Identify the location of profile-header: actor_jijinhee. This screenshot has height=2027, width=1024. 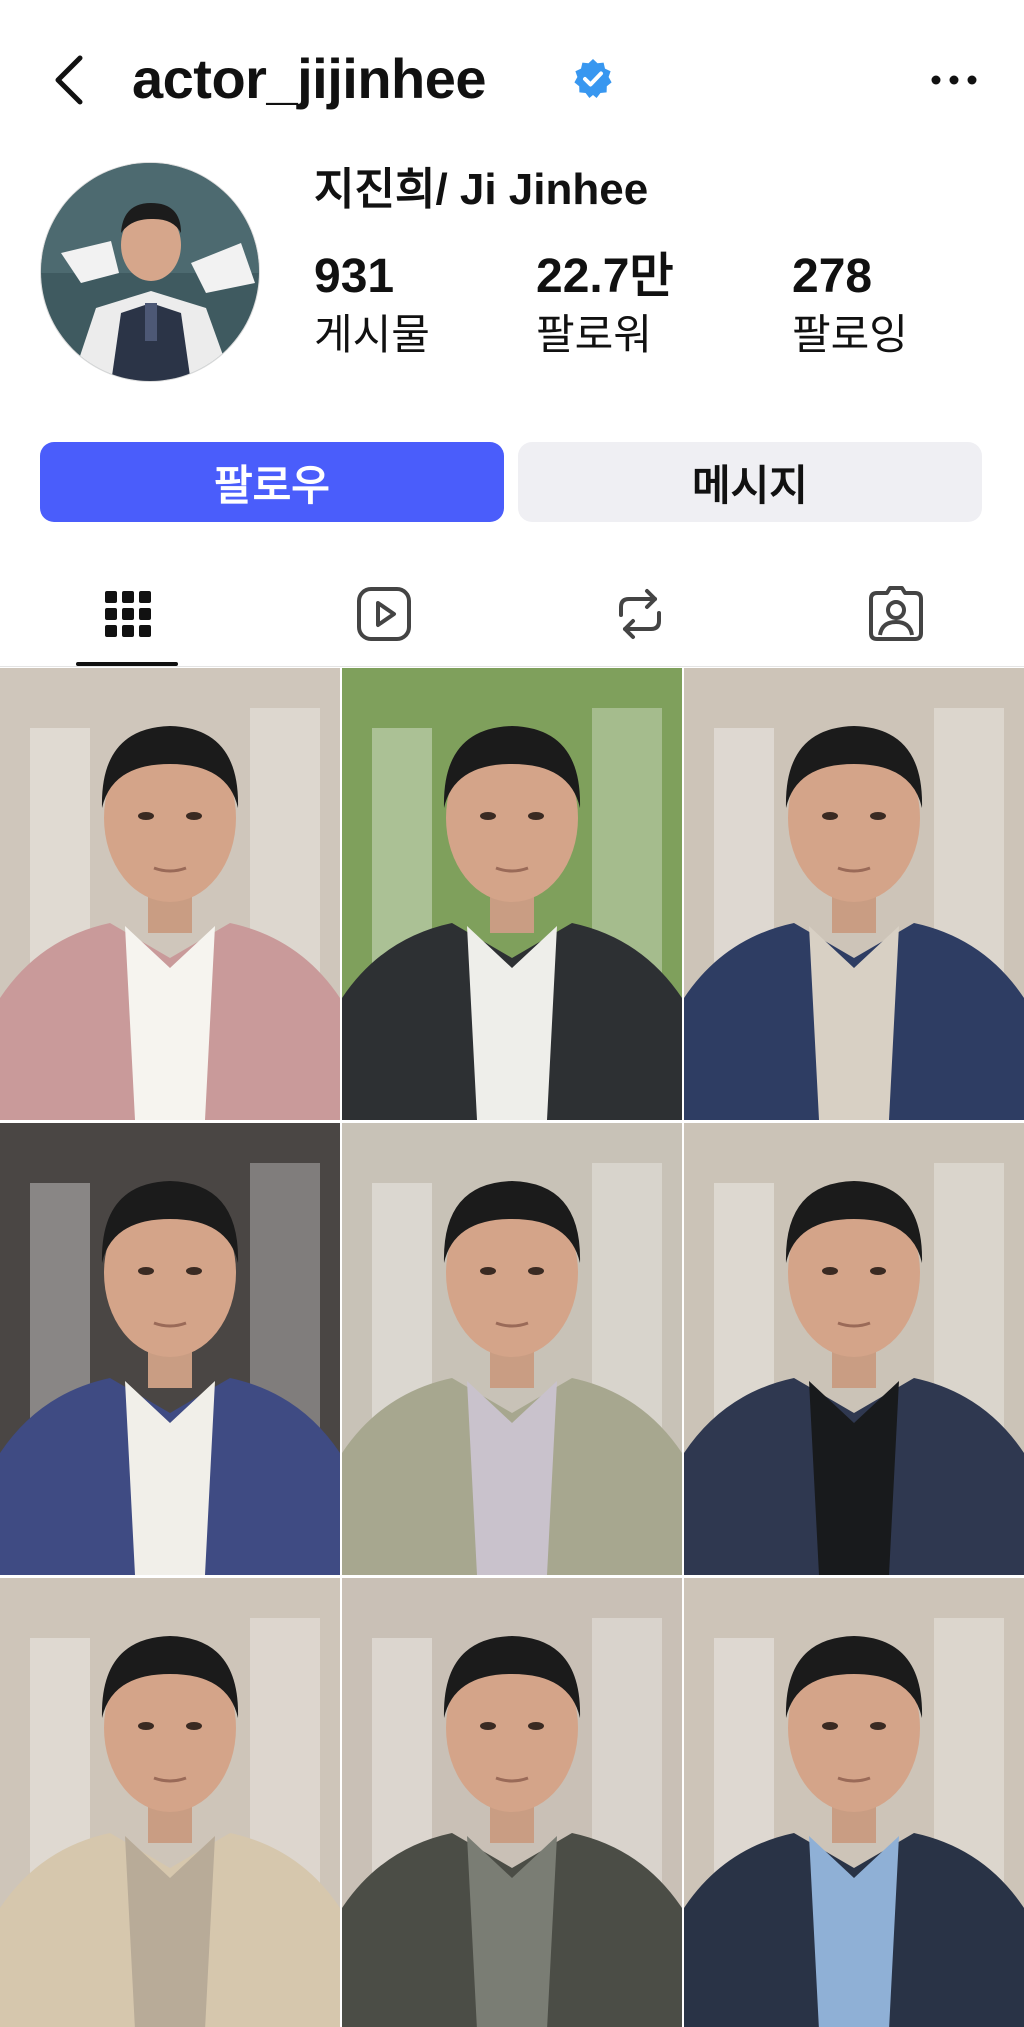
(512, 80).